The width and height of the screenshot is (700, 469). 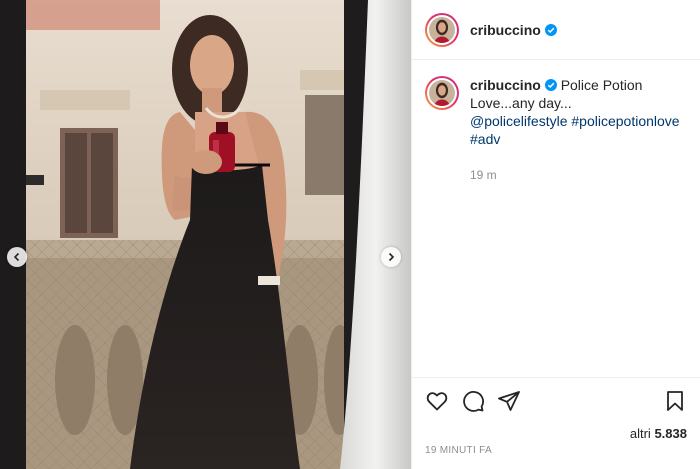 I want to click on next-photo-button, so click(x=391, y=257).